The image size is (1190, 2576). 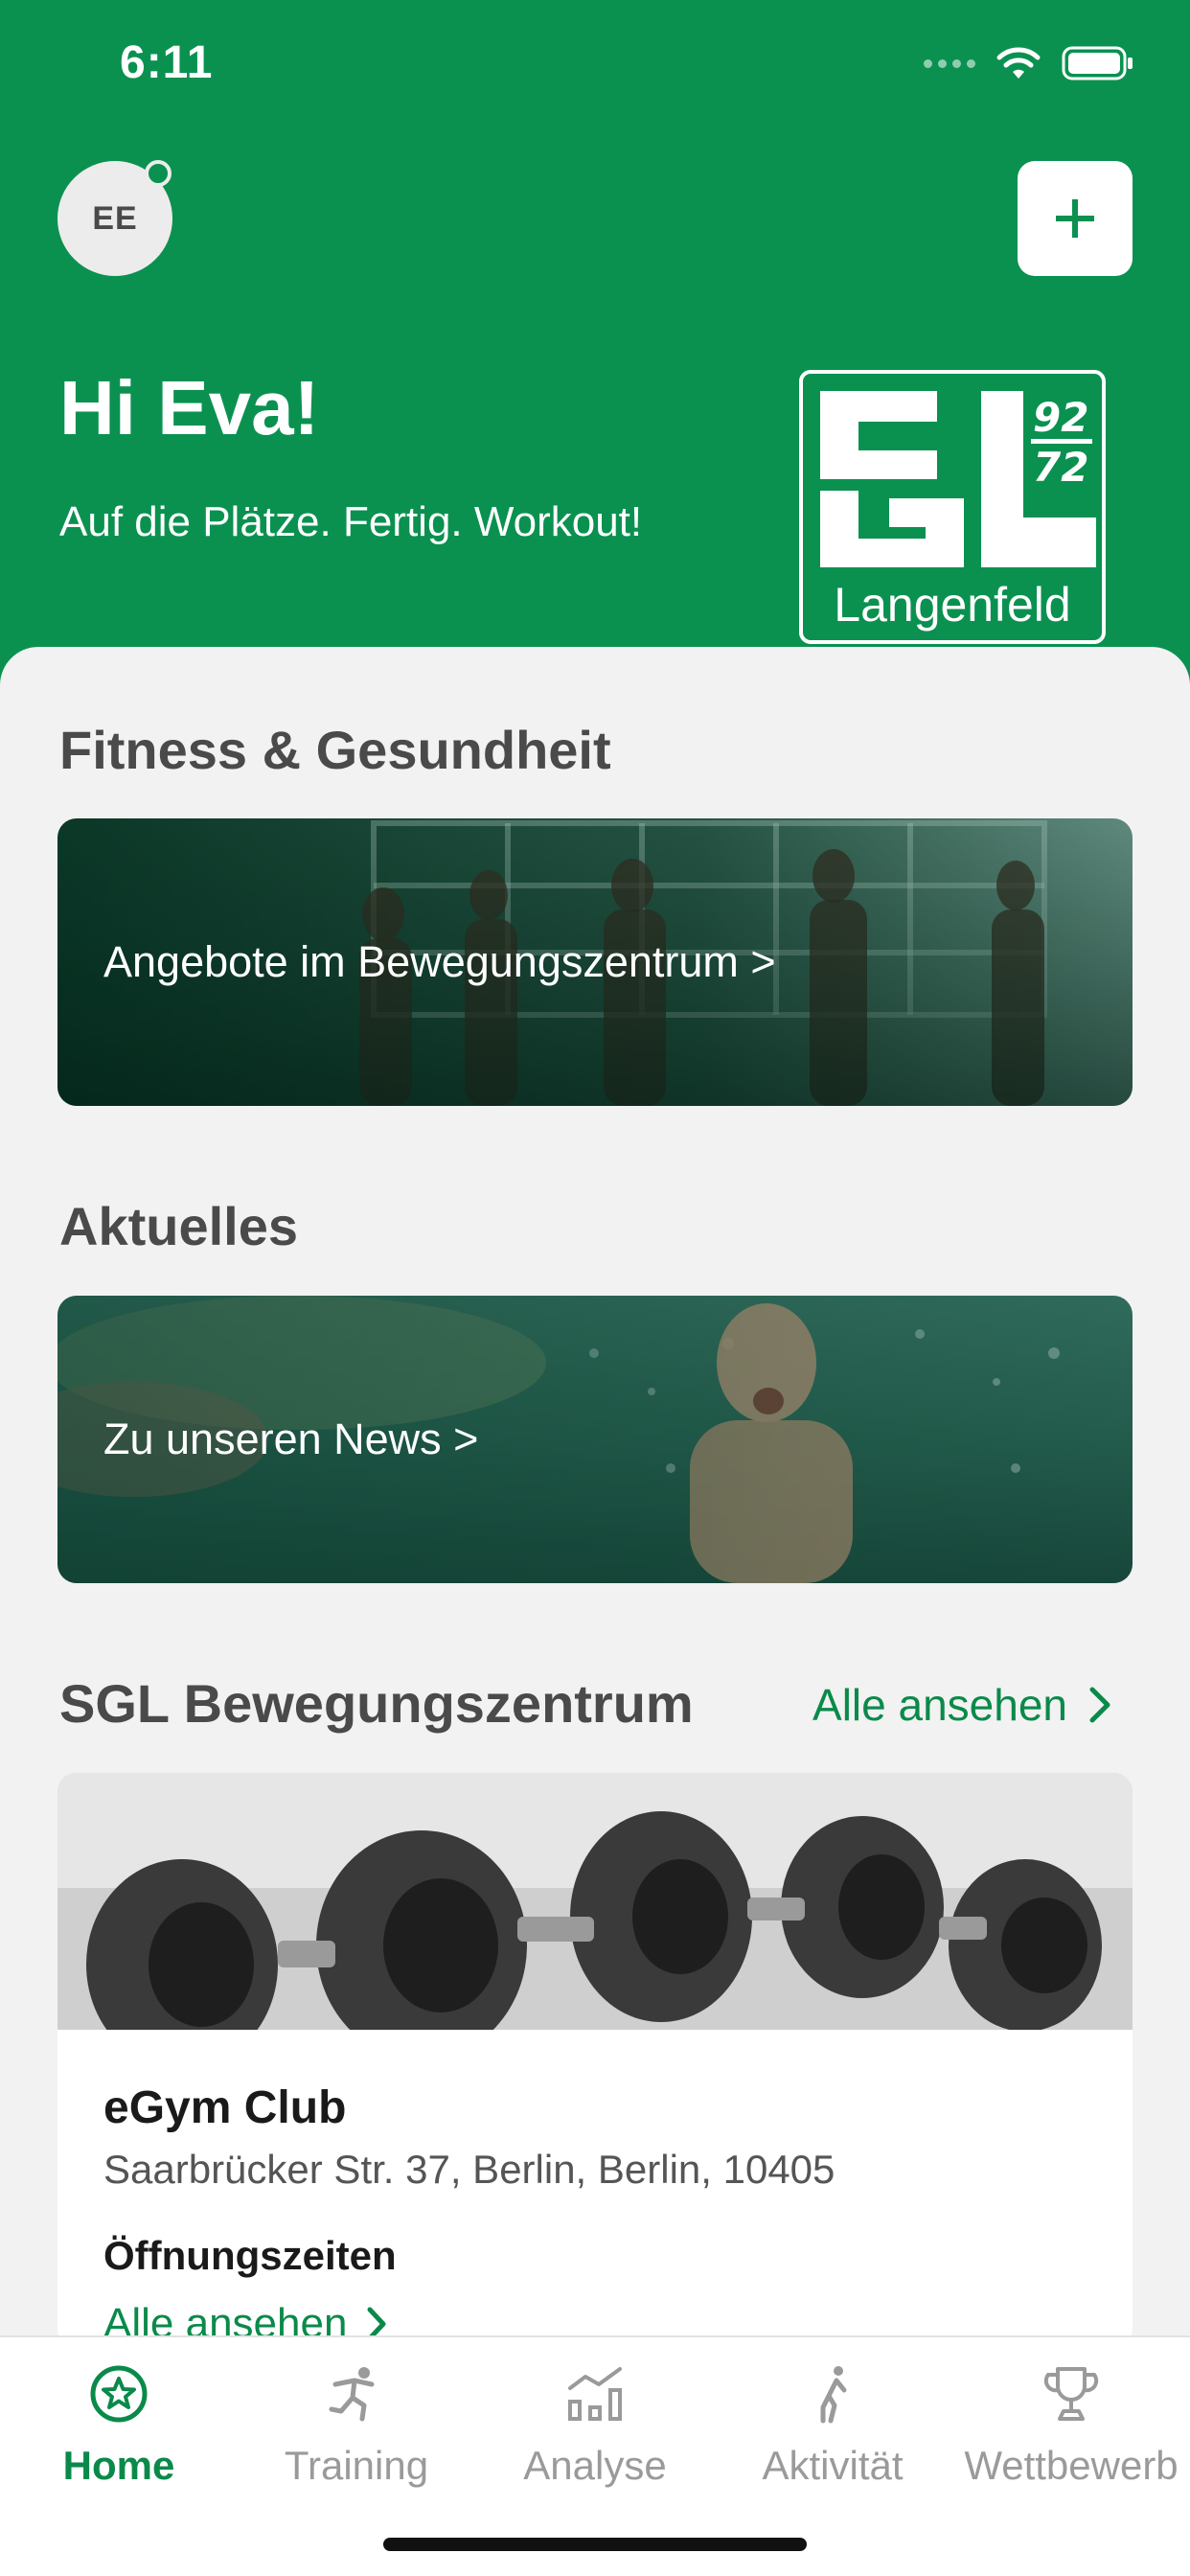 What do you see at coordinates (1071, 2423) in the screenshot?
I see `tab-wettbewerb: Wettbewerb` at bounding box center [1071, 2423].